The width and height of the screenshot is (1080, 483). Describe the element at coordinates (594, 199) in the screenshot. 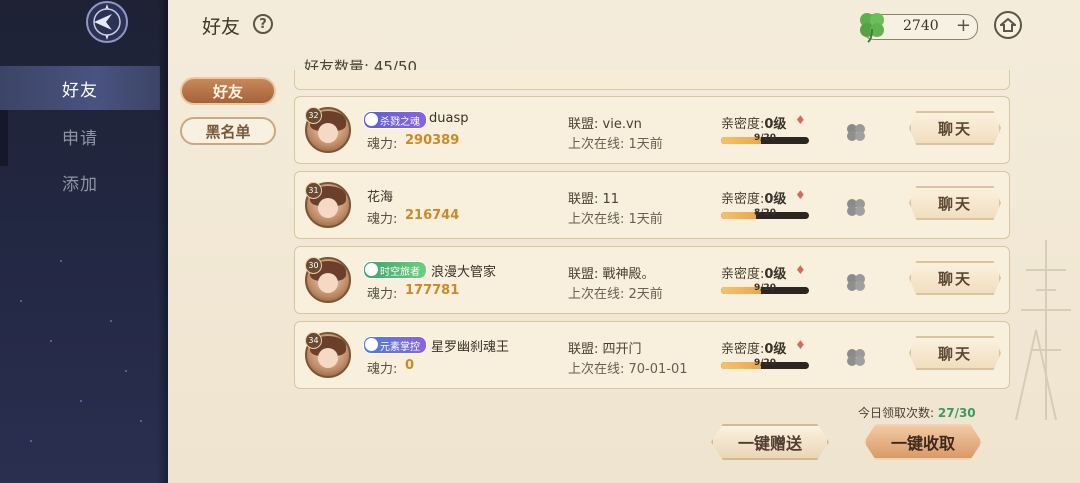

I see `alliance: 联盟: 11` at that location.